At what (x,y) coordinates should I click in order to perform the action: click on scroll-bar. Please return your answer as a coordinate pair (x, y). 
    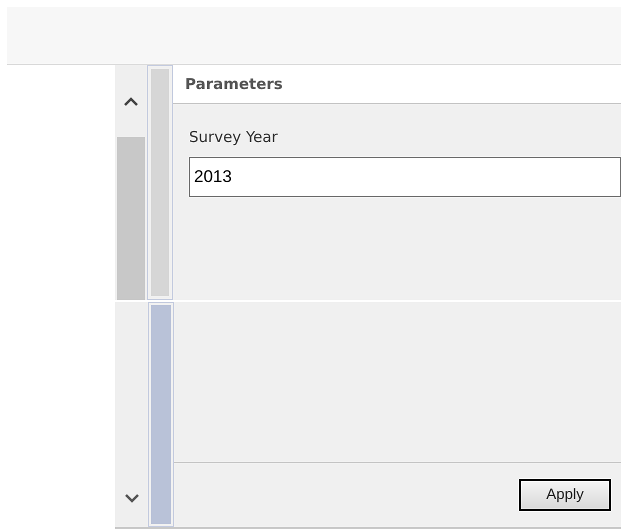
    Looking at the image, I should click on (131, 182).